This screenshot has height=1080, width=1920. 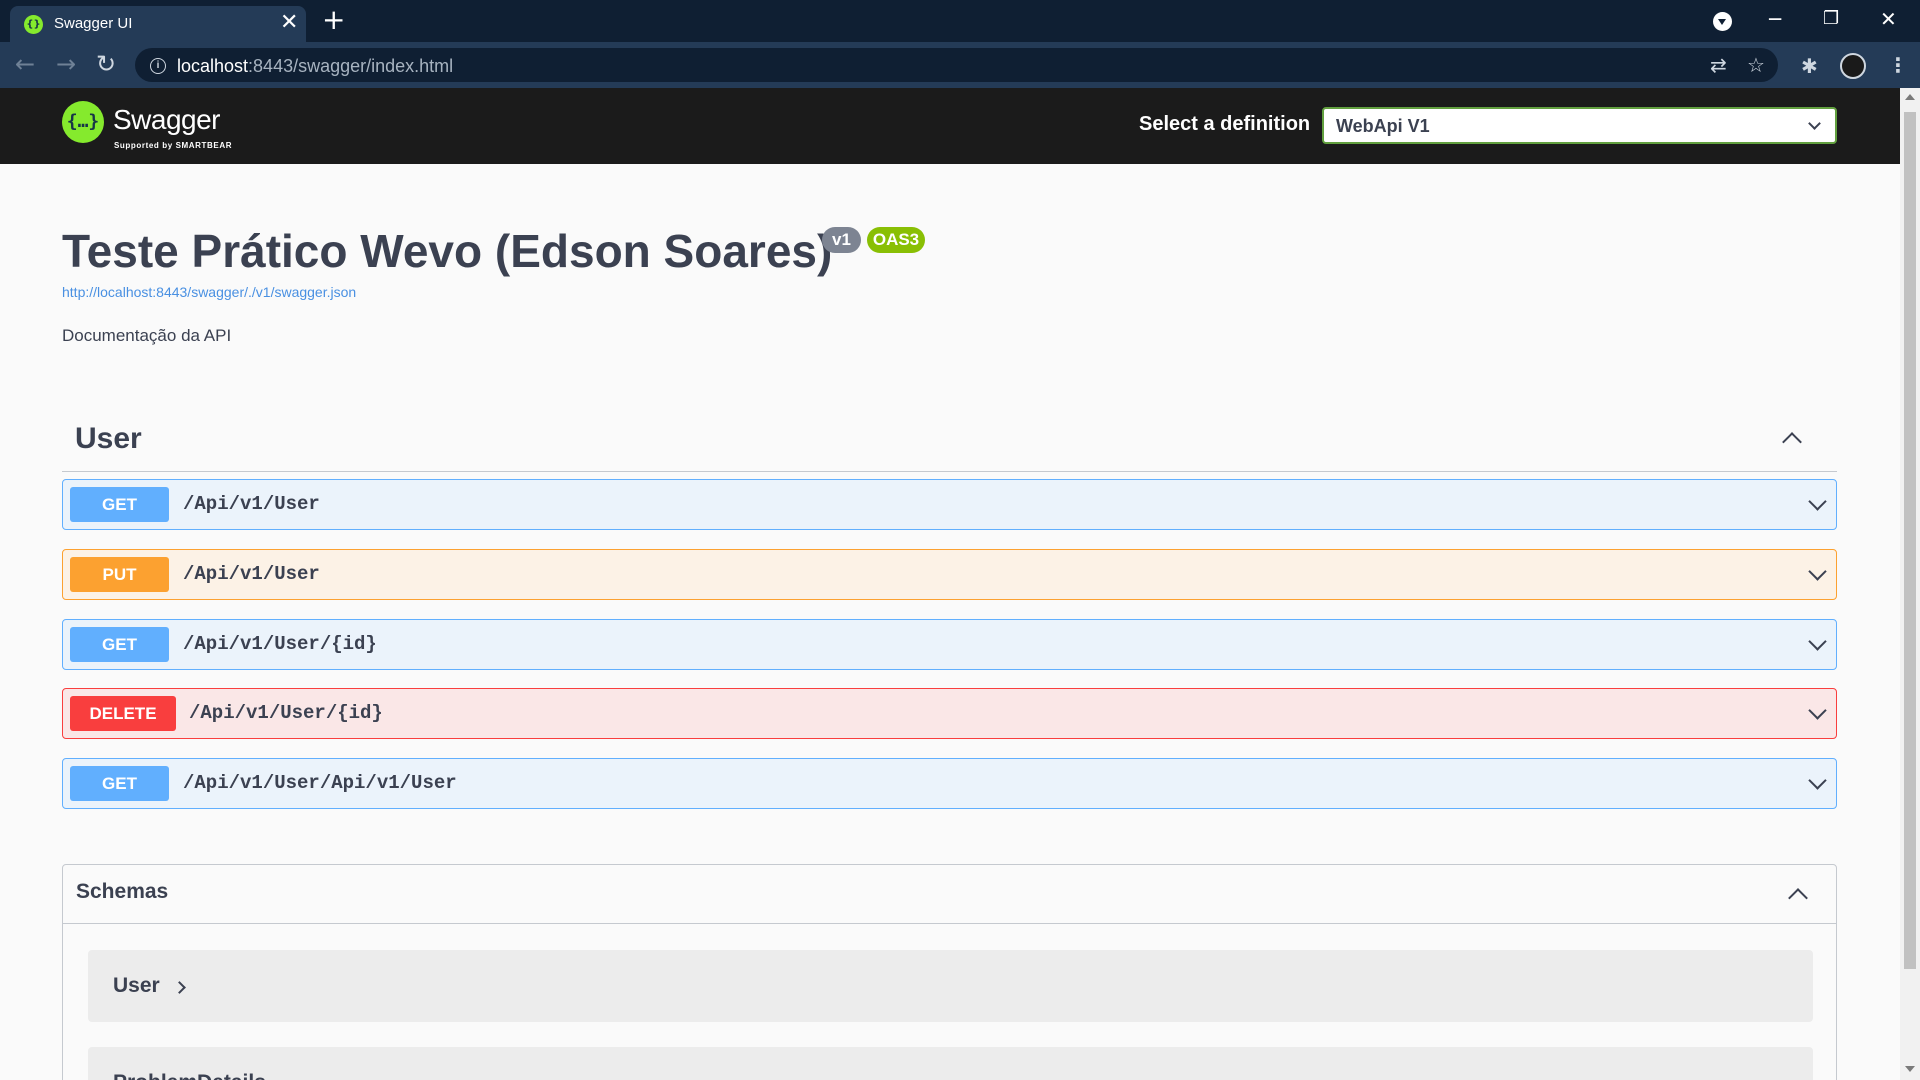 What do you see at coordinates (351, 66) in the screenshot?
I see `url-path: :8443/swagger/index.html` at bounding box center [351, 66].